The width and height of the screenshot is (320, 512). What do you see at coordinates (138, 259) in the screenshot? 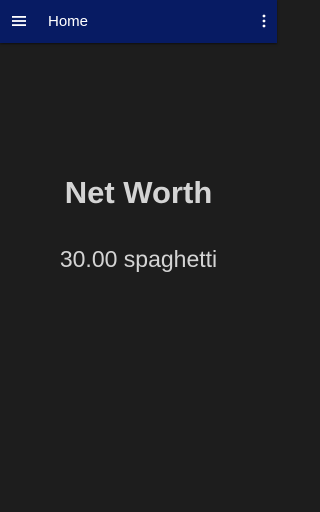
I see `net-worth-amount: 30.00 spaghetti` at bounding box center [138, 259].